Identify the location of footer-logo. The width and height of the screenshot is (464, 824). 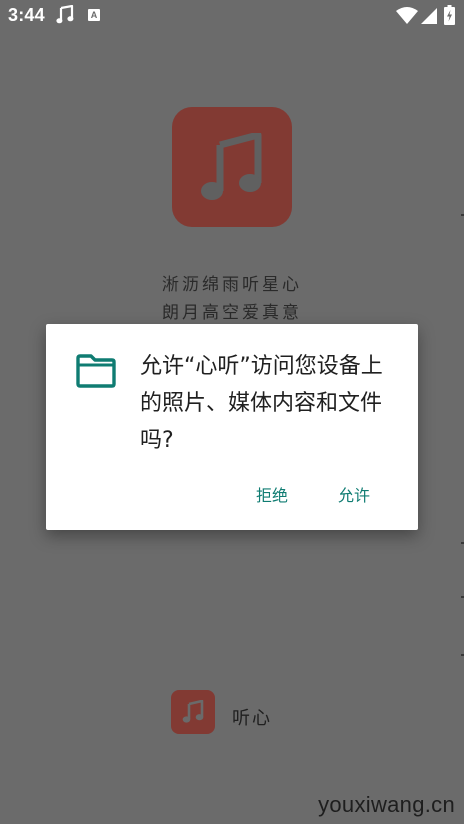
(193, 712).